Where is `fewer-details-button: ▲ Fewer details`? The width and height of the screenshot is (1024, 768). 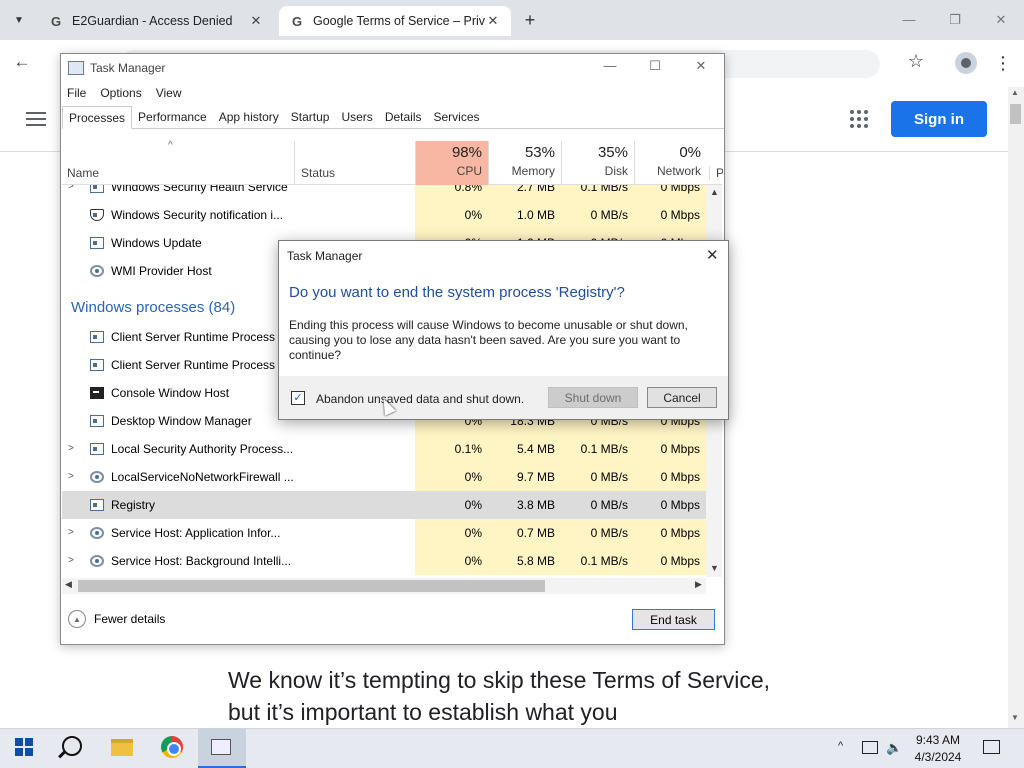
fewer-details-button: ▲ Fewer details is located at coordinates (116, 619).